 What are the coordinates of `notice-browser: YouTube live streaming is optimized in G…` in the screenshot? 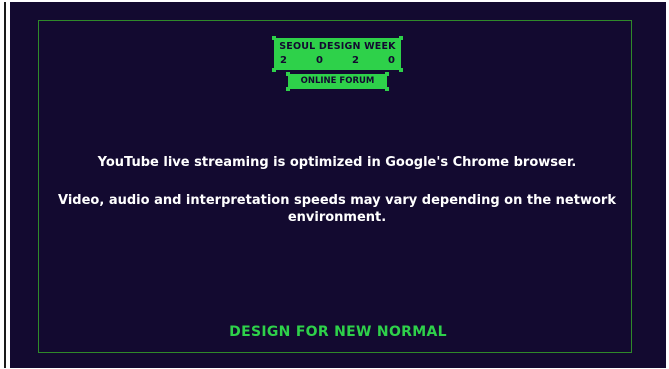 It's located at (337, 162).